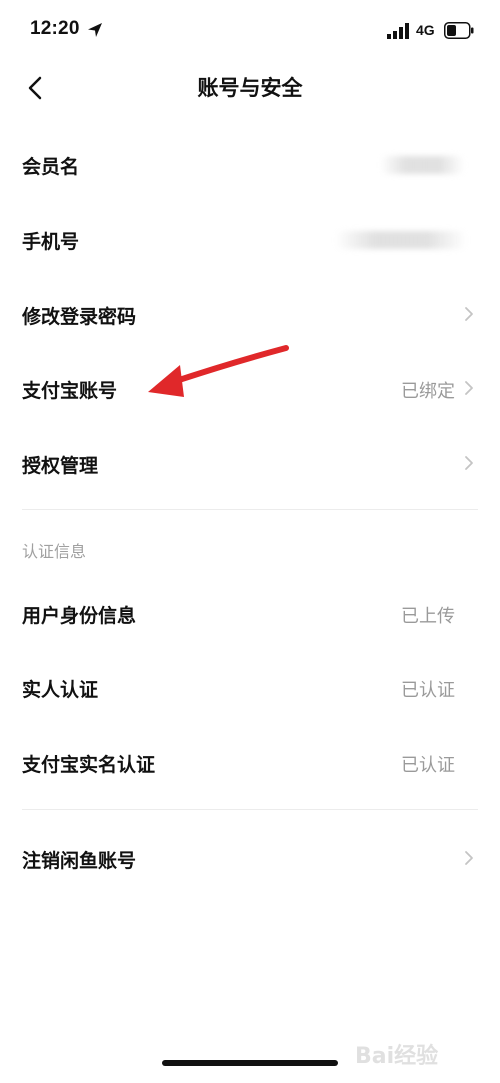 The width and height of the screenshot is (500, 1083). What do you see at coordinates (55, 28) in the screenshot?
I see `status-time: 12:20` at bounding box center [55, 28].